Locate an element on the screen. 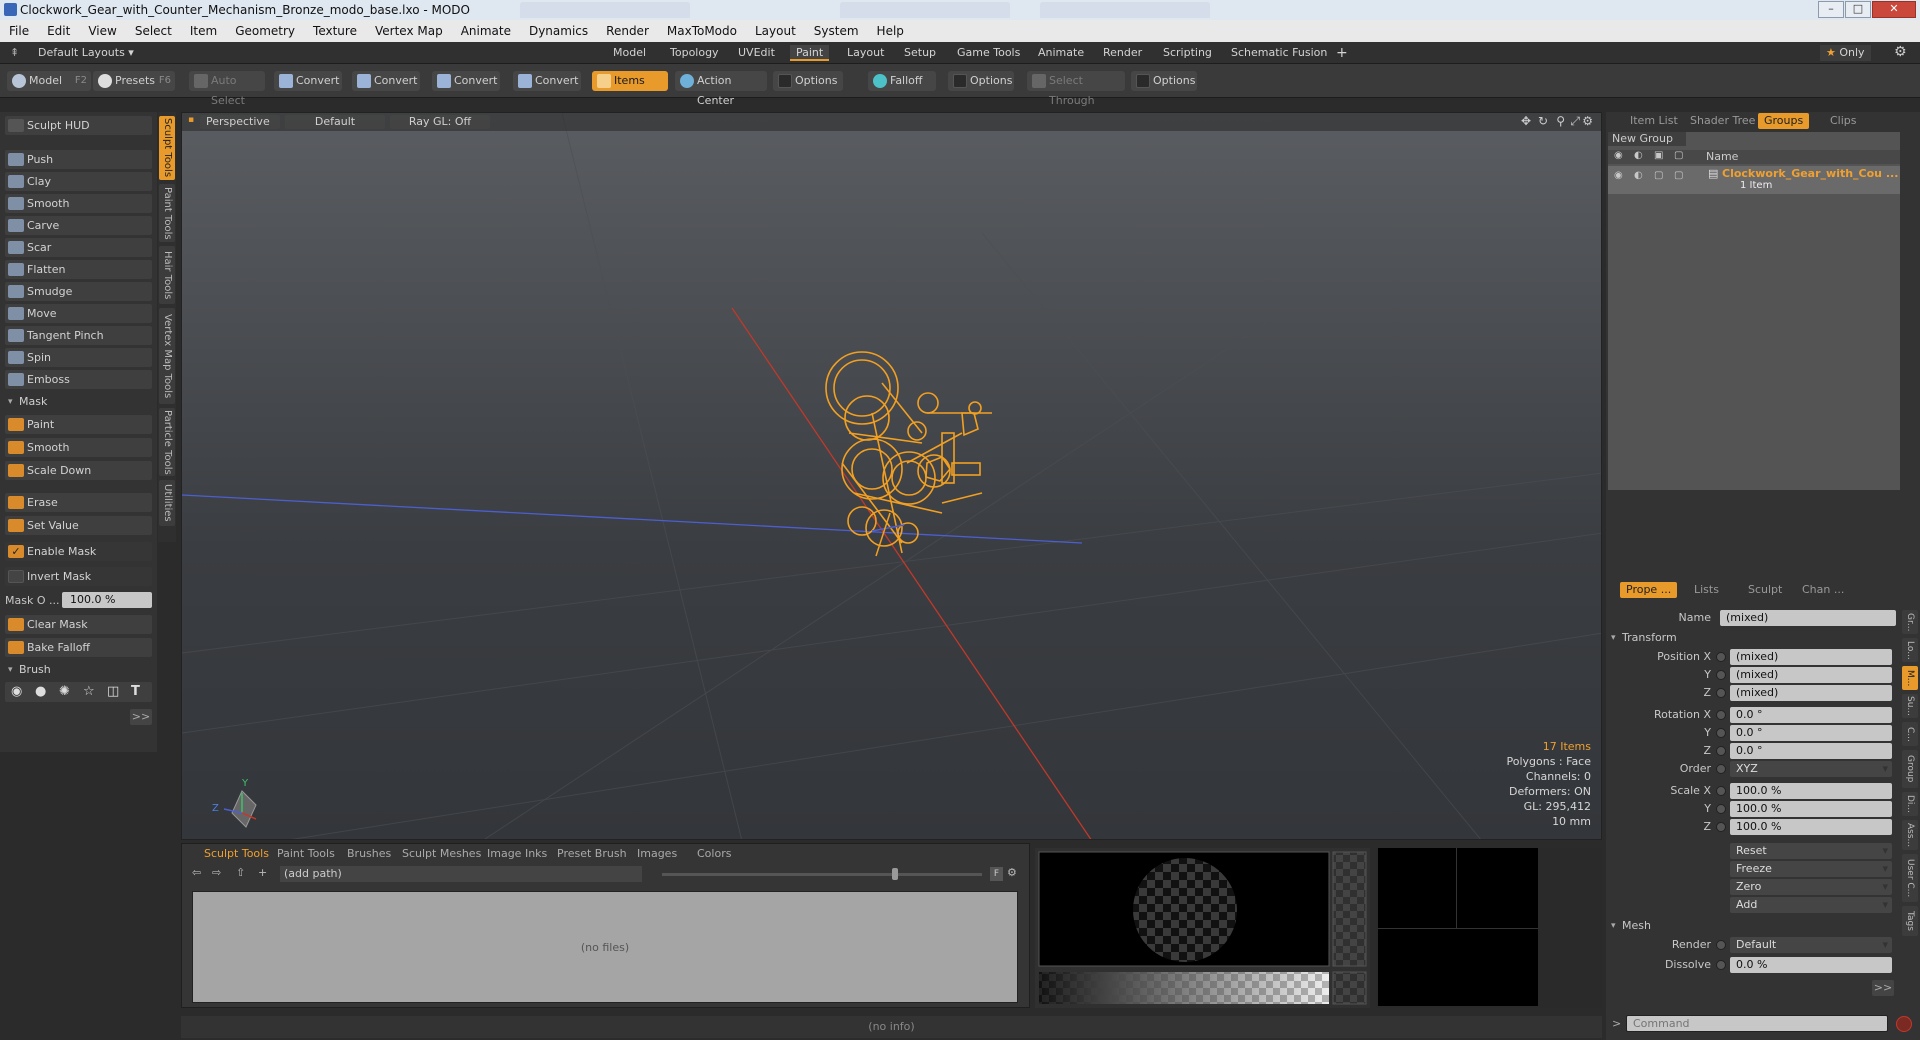 The height and width of the screenshot is (1040, 1920). lock-icon: ▣ is located at coordinates (1658, 155).